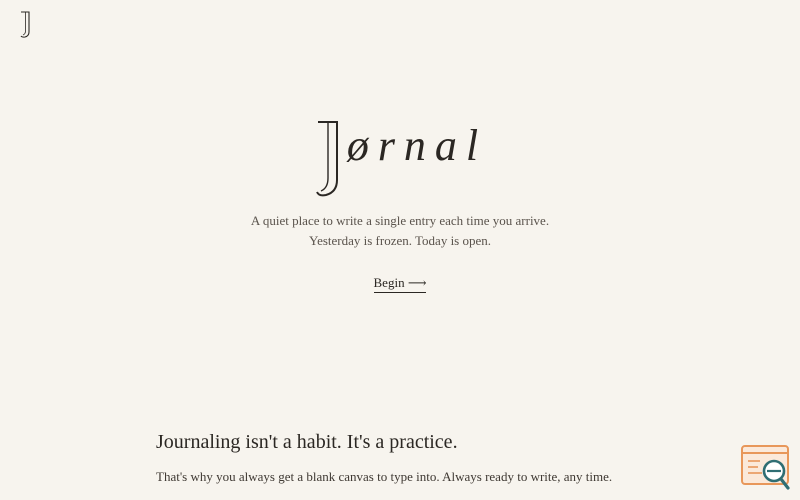 Image resolution: width=800 pixels, height=500 pixels. Describe the element at coordinates (25, 24) in the screenshot. I see `journal-j-logo-icon` at that location.